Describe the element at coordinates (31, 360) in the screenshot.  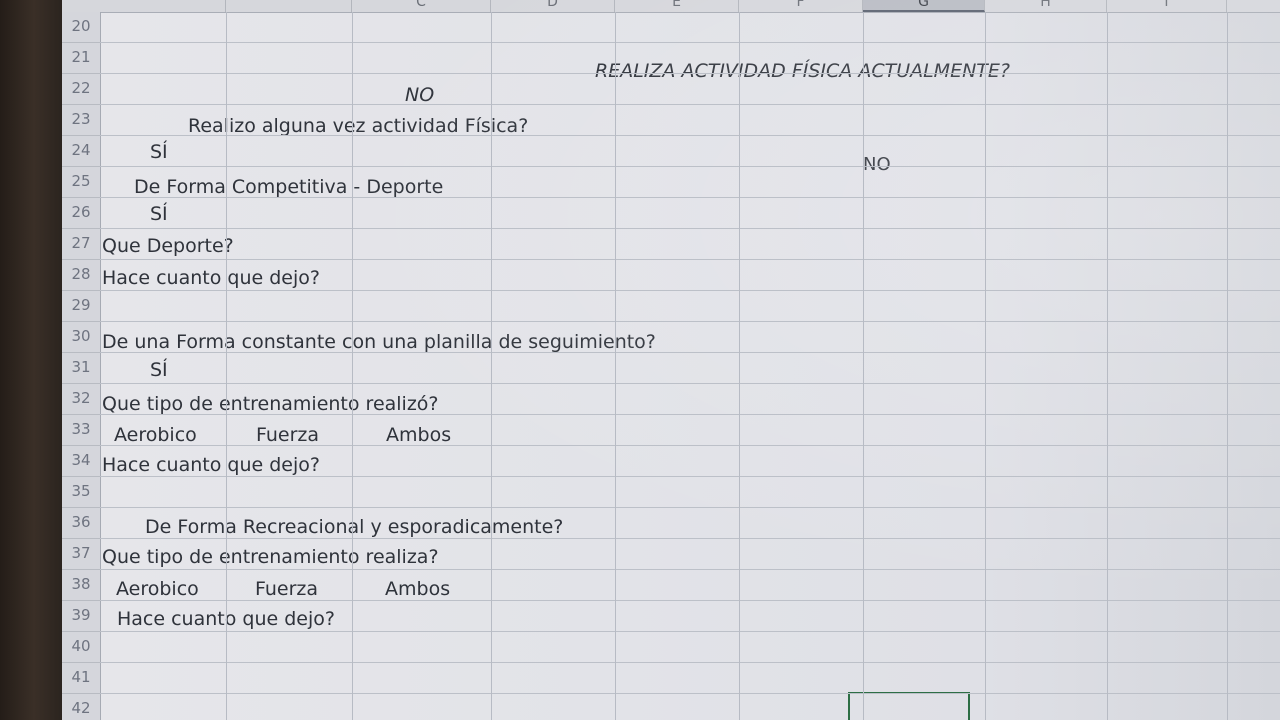
I see `monitor-bezel` at that location.